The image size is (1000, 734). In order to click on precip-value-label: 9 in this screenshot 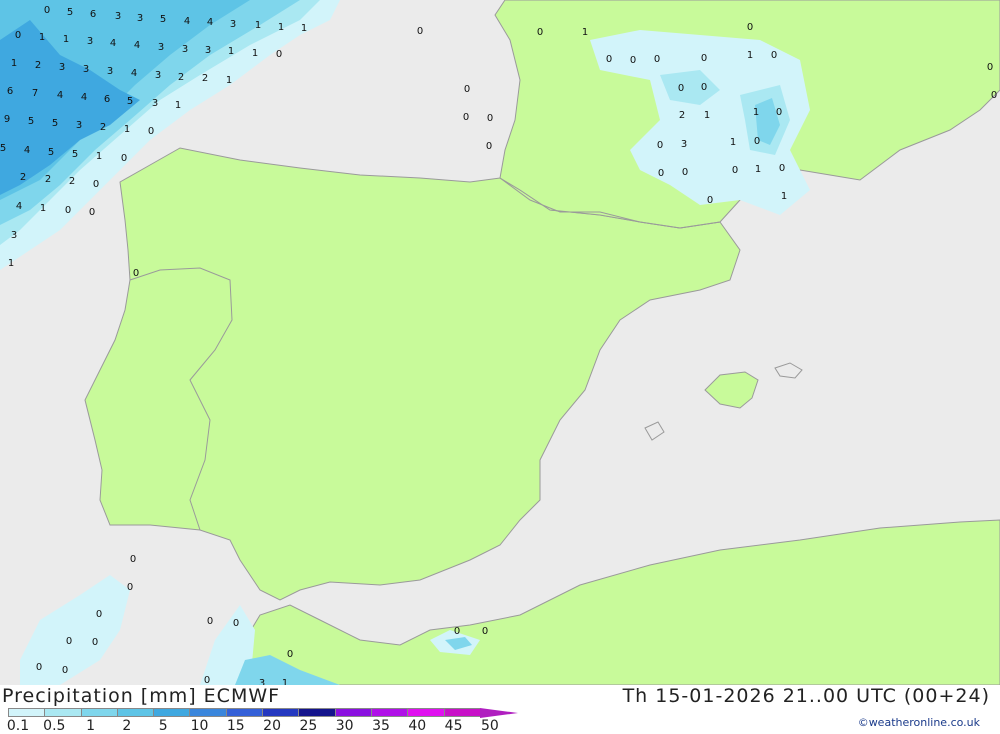, I will do `click(7, 119)`.